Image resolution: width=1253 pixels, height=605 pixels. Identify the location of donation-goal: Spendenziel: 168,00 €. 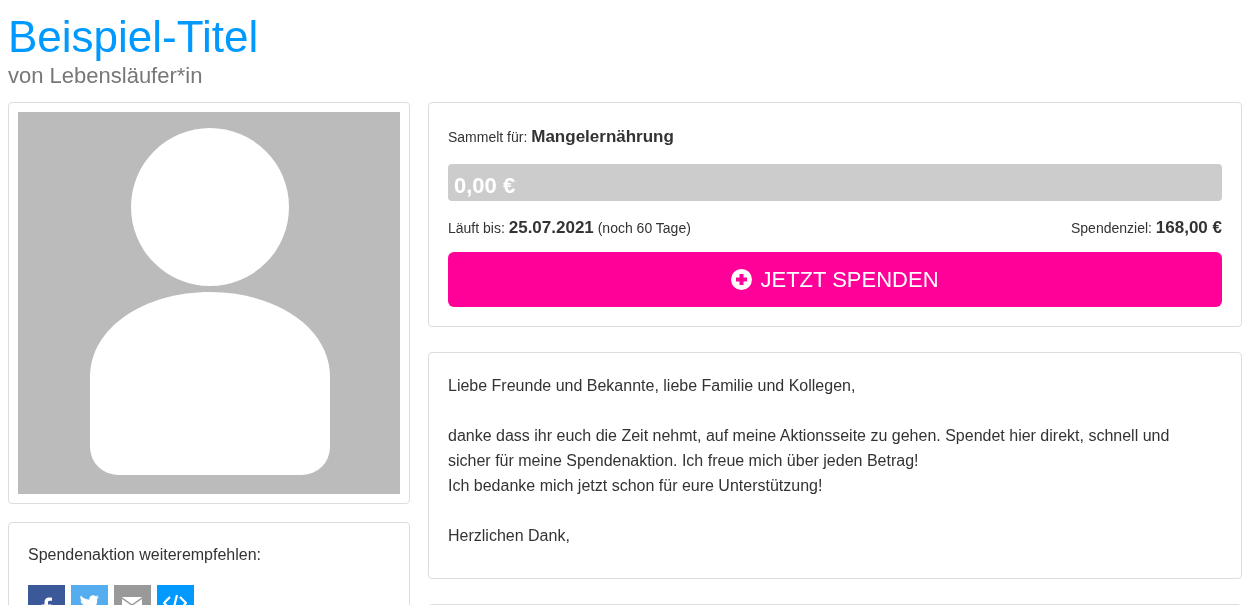
(1146, 227).